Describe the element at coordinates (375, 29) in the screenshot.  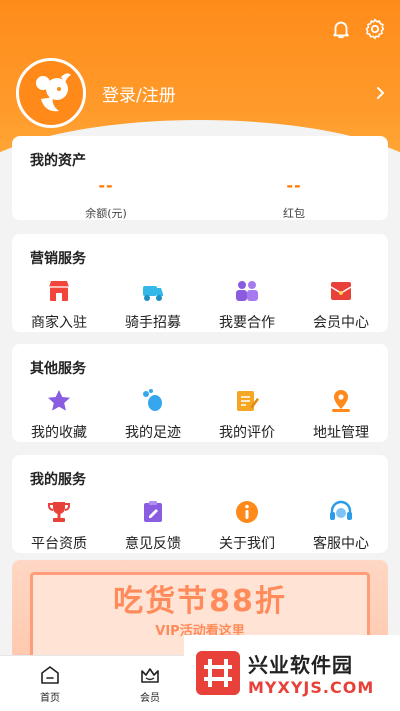
I see `settings-icon` at that location.